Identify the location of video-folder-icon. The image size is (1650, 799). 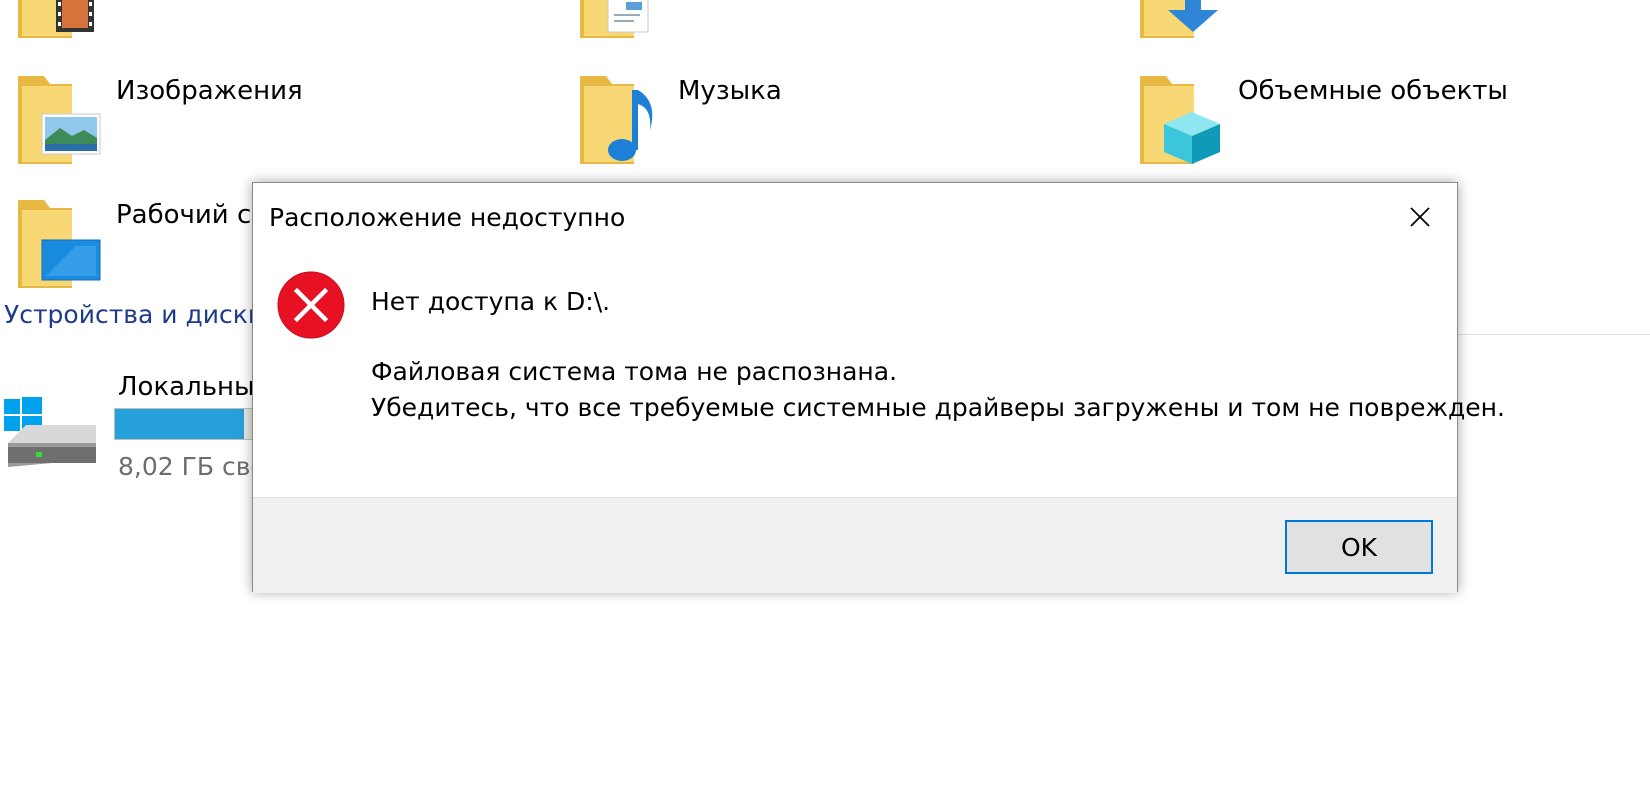
(56, 19).